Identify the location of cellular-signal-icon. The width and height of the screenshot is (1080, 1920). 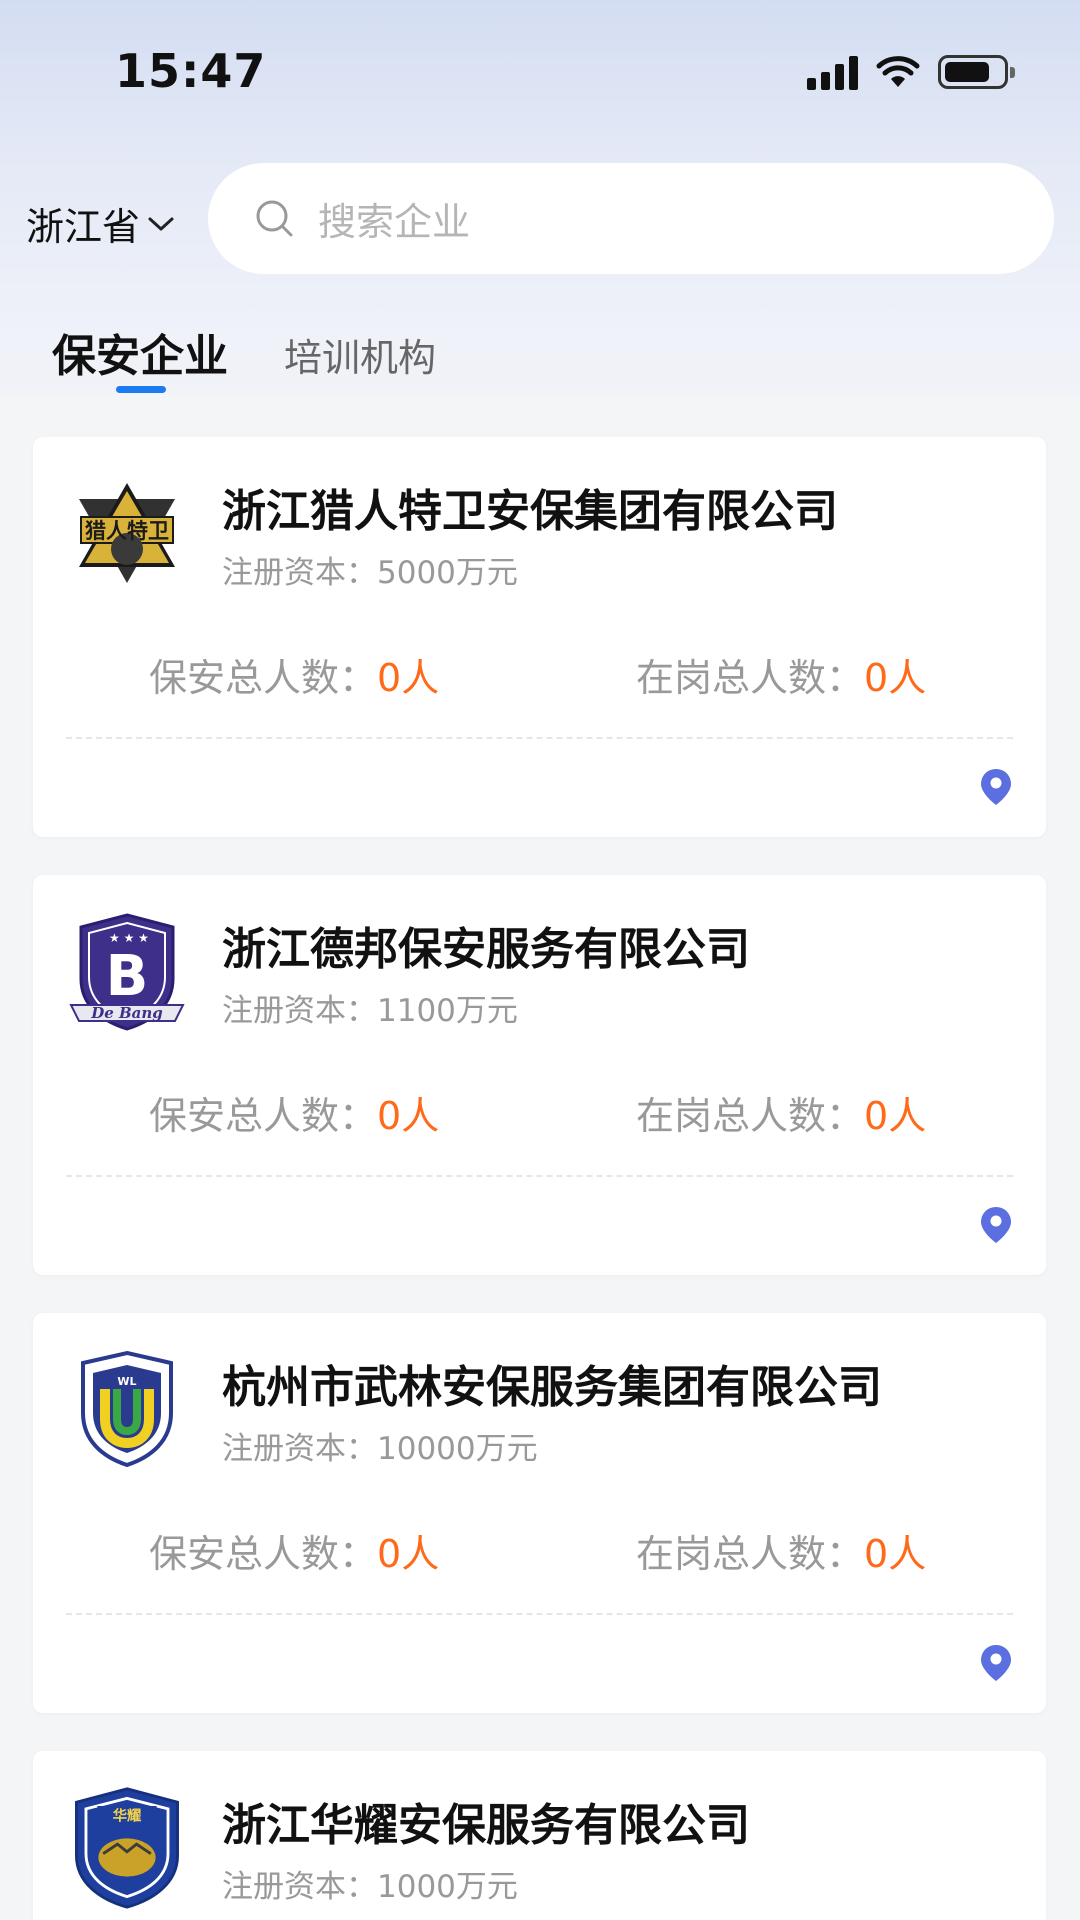
(832, 72).